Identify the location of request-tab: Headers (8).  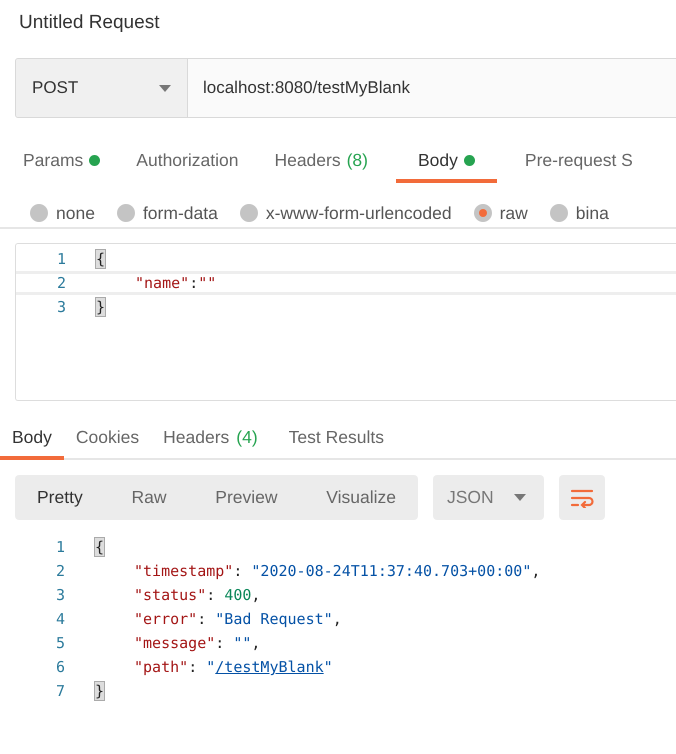
(321, 164).